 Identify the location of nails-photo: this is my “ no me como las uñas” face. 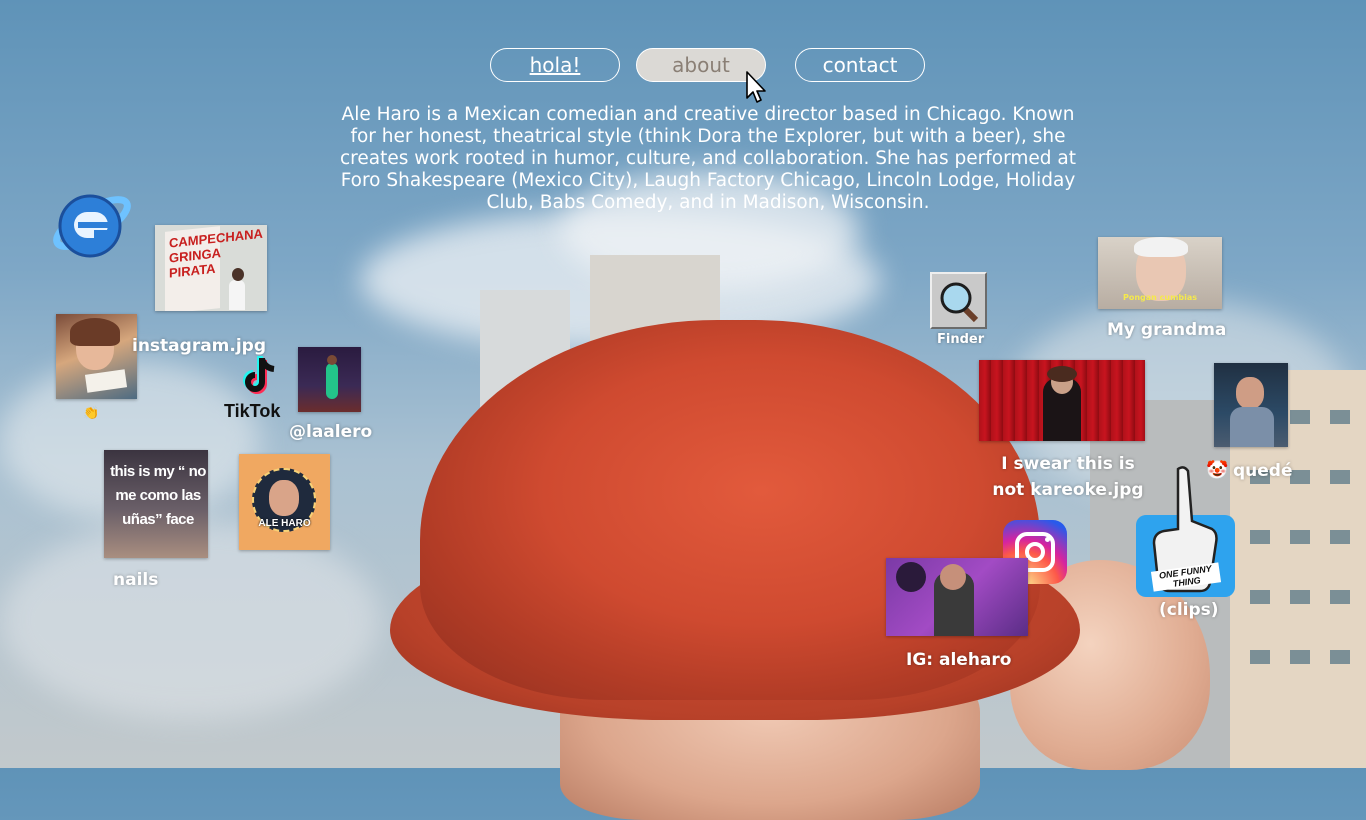
(156, 504).